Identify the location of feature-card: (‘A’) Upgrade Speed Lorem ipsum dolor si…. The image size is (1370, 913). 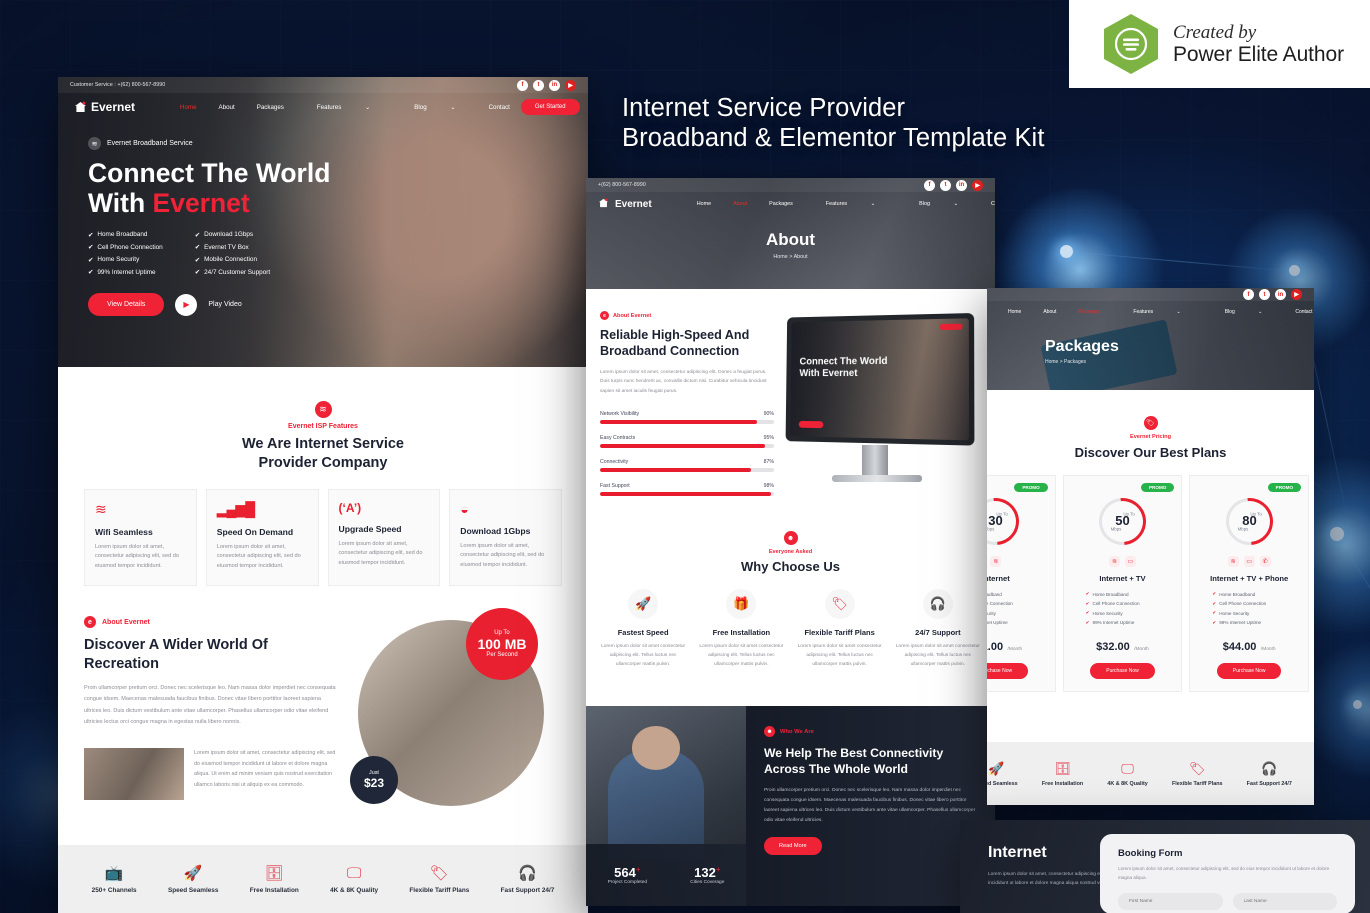
(384, 537).